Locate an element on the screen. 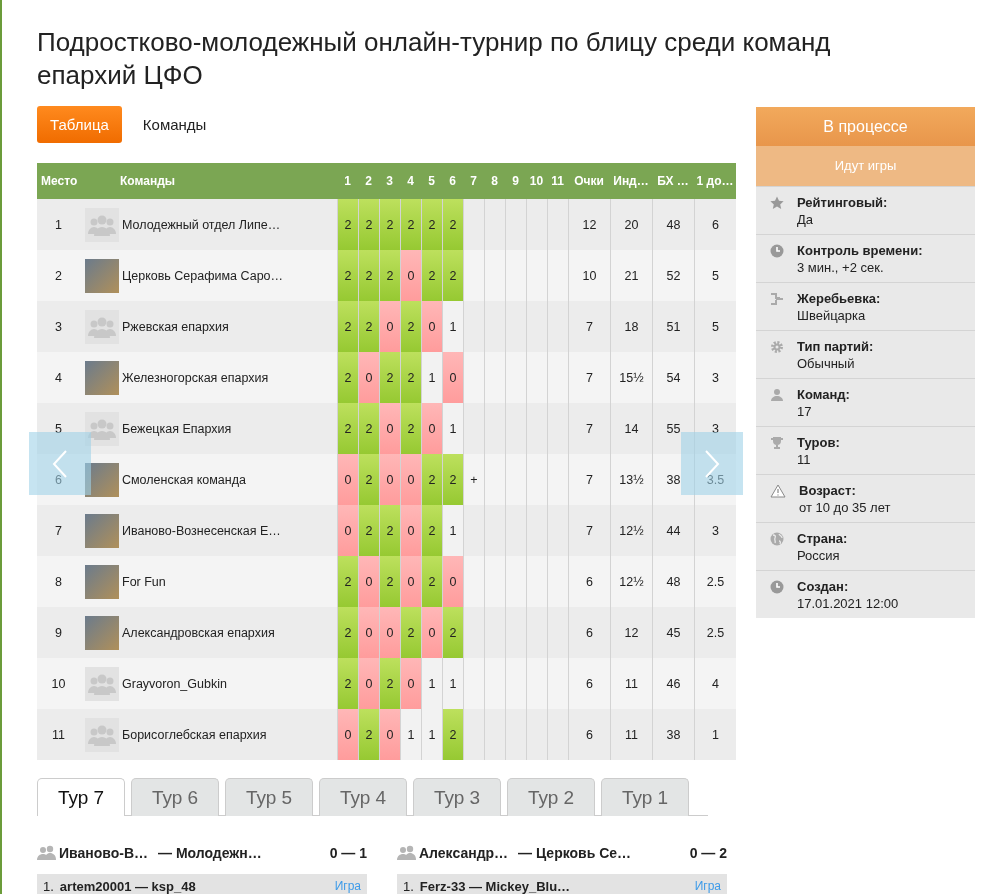 This screenshot has height=894, width=1004. individual-value: 15½ is located at coordinates (631, 377).